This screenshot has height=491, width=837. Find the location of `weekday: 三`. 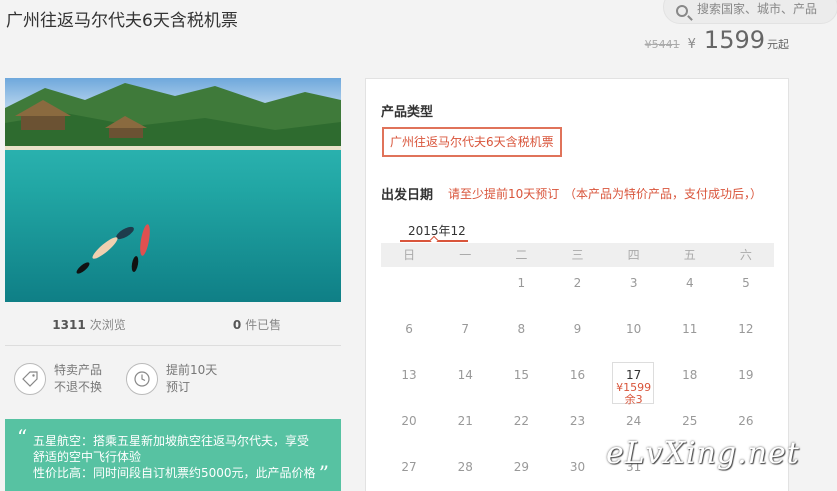

weekday: 三 is located at coordinates (577, 255).